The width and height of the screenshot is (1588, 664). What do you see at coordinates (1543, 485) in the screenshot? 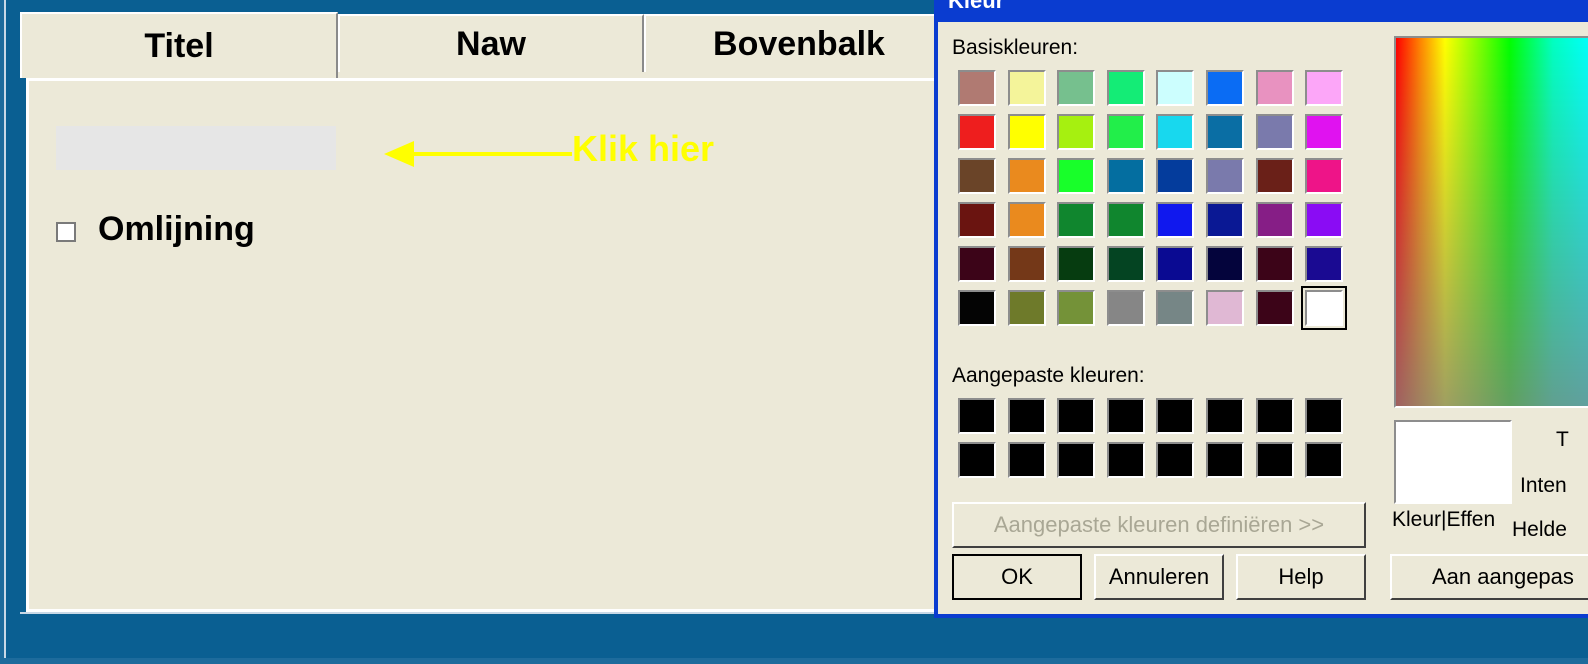
I see `saturation-label: Inten` at bounding box center [1543, 485].